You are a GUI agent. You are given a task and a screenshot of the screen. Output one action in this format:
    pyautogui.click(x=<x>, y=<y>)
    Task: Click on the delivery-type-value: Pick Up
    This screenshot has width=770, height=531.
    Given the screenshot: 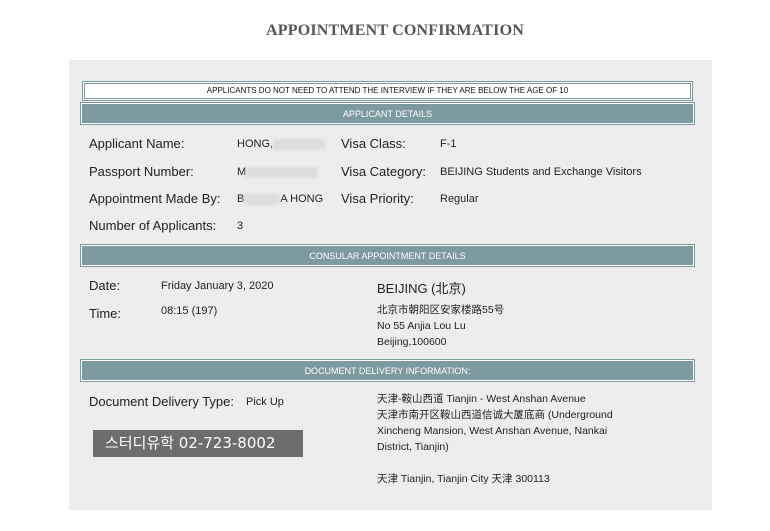 What is the action you would take?
    pyautogui.click(x=265, y=402)
    